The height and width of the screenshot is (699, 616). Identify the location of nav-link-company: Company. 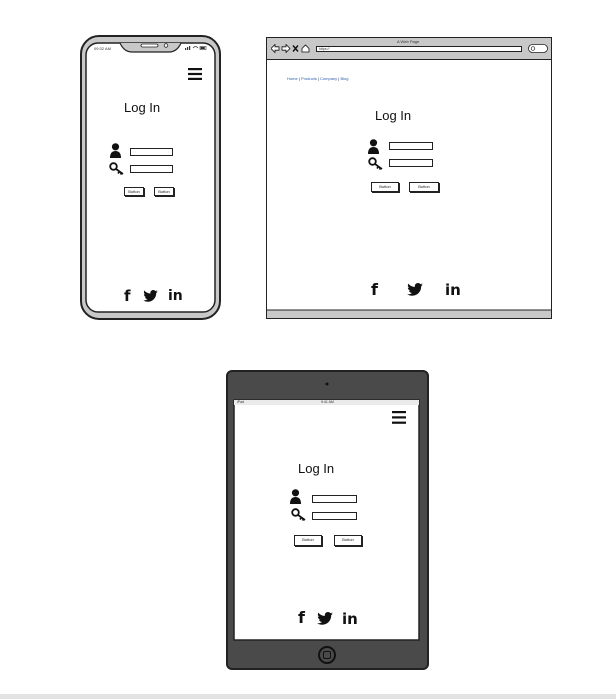
(328, 78).